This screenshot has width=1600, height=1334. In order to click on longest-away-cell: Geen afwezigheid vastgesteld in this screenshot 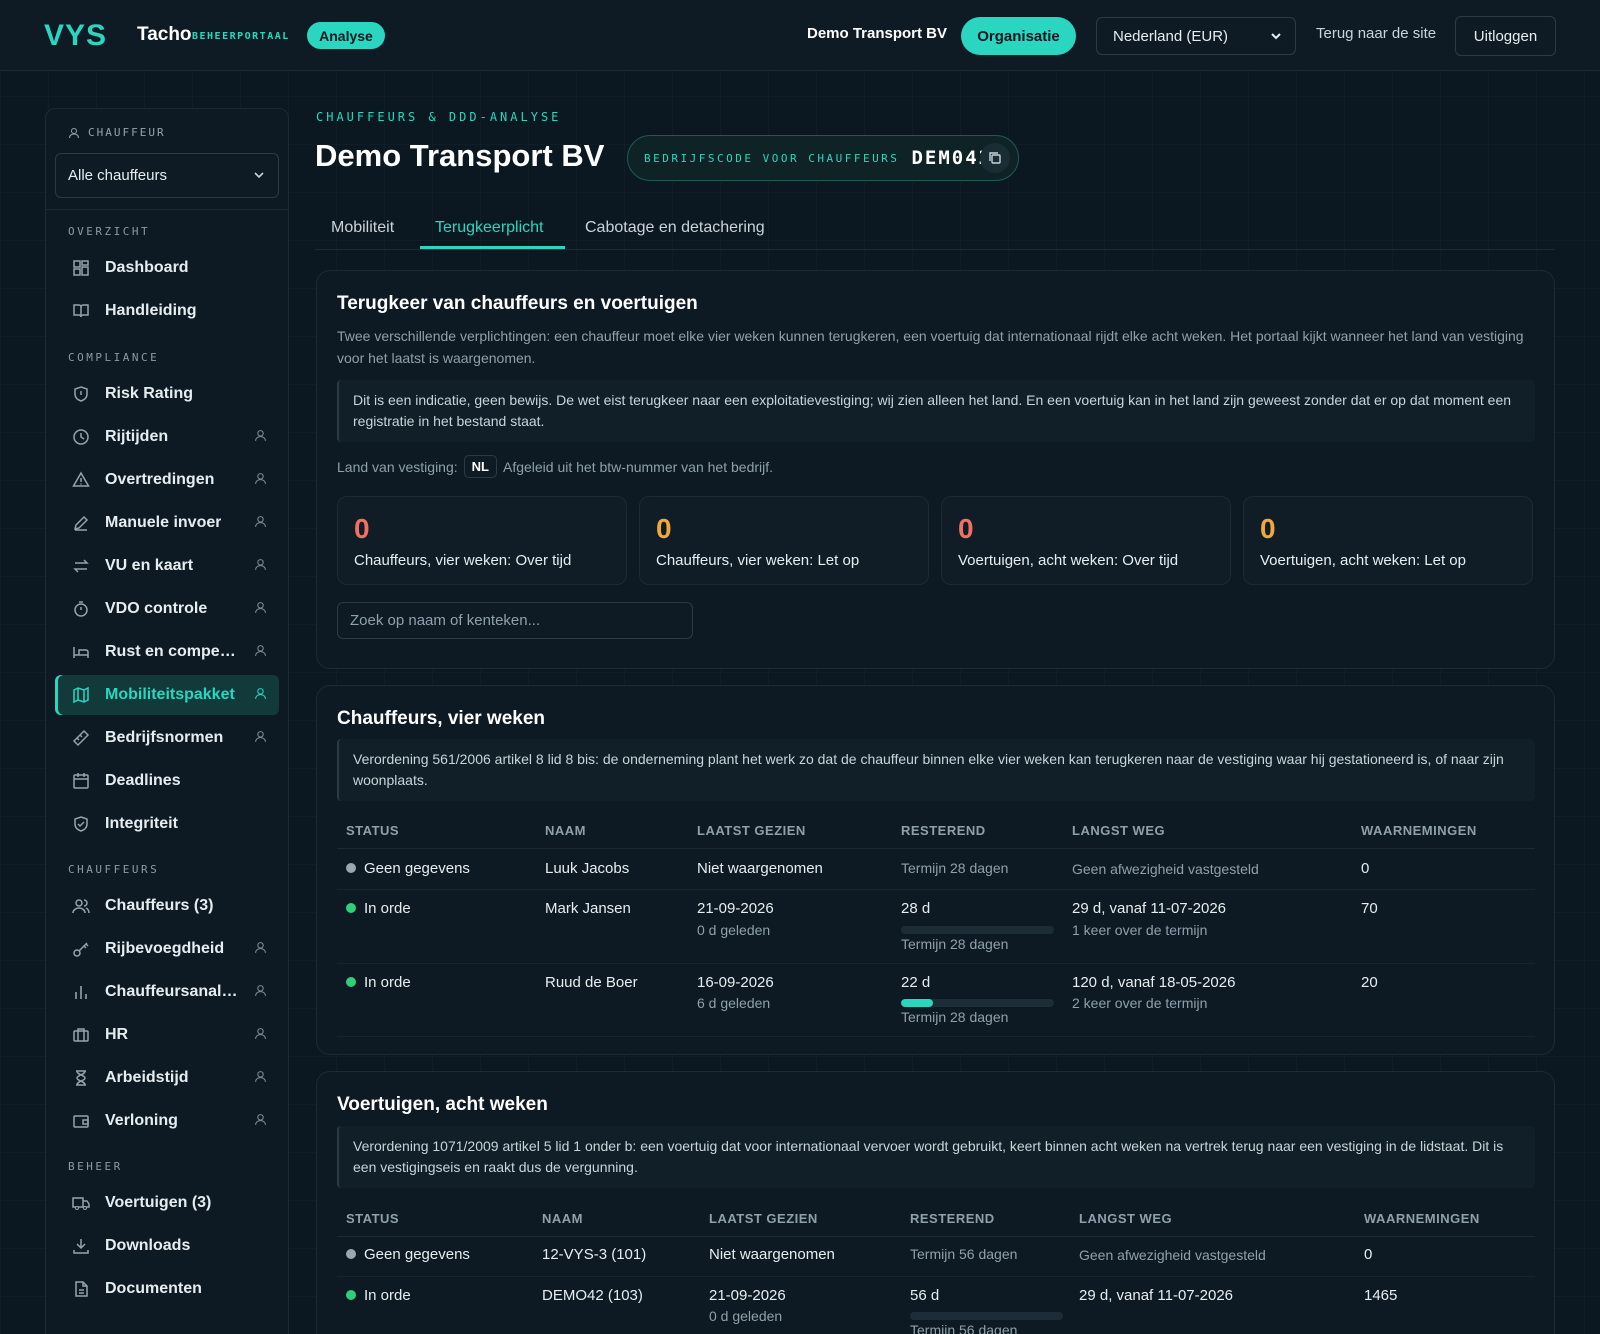, I will do `click(1165, 869)`.